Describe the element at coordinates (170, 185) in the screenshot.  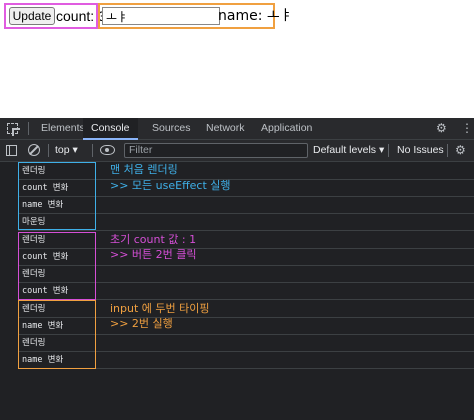
I see `annotation-text: >> 모든 useEffect 실행` at that location.